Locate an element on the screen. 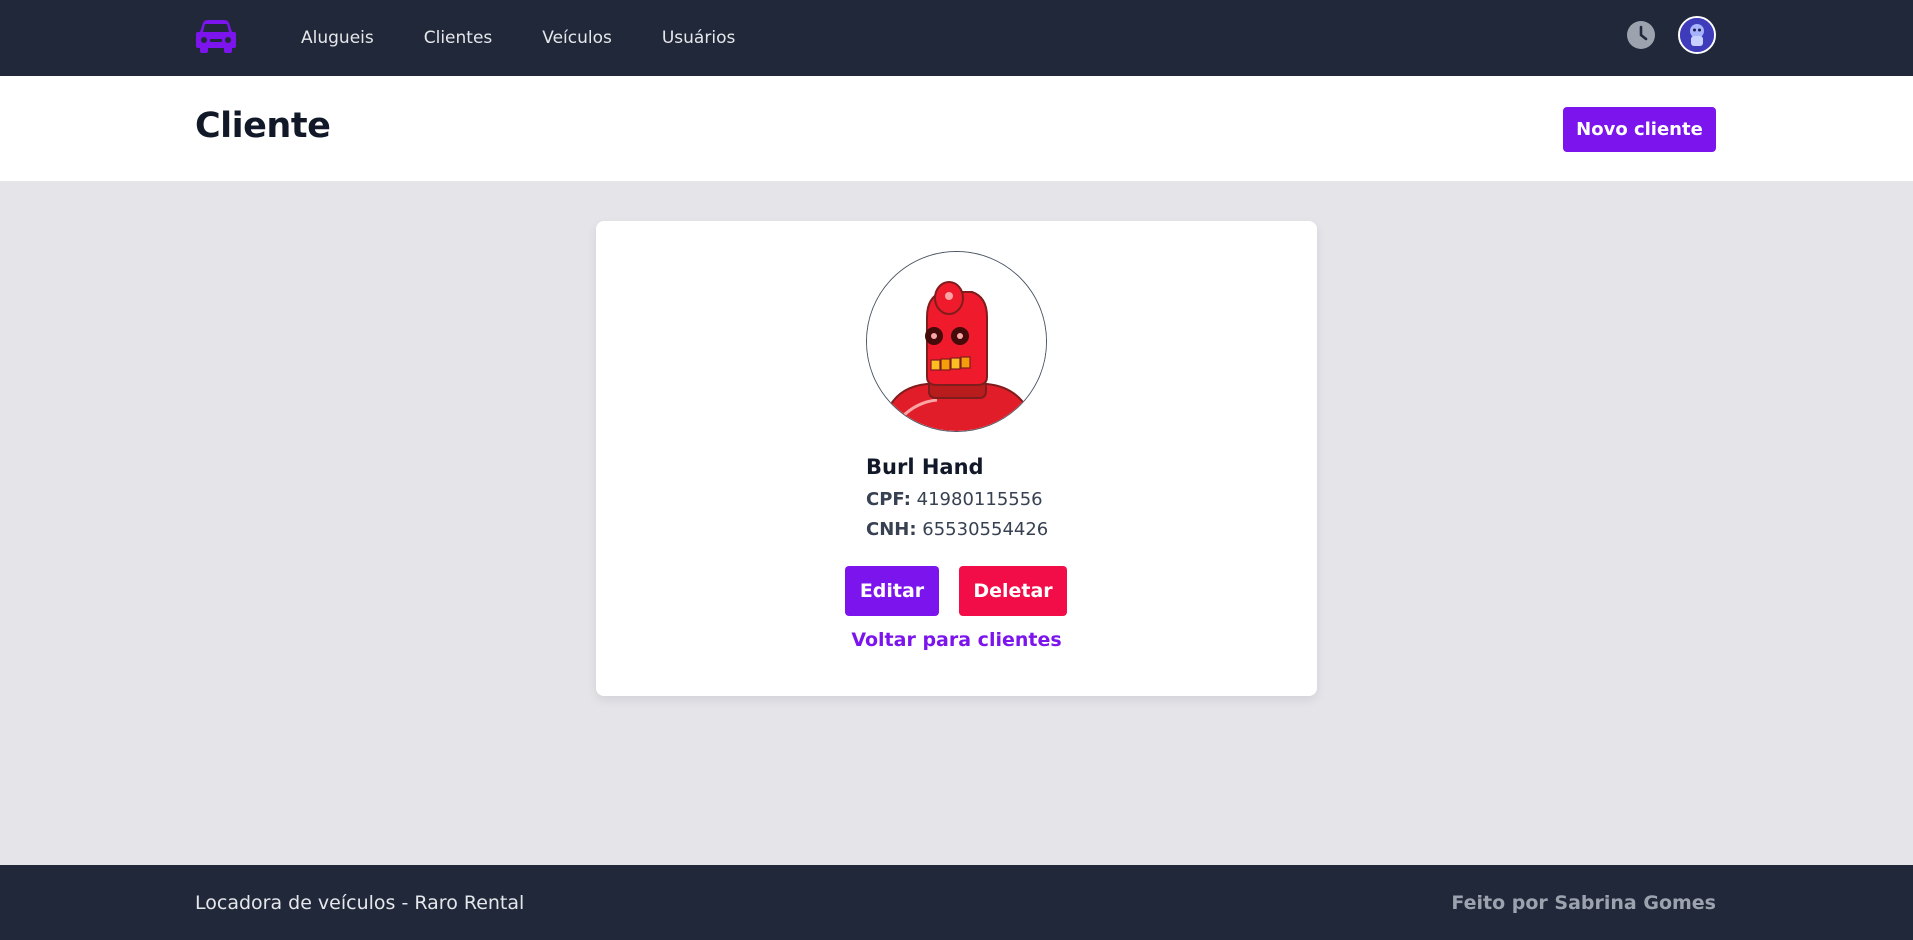  car-icon is located at coordinates (216, 36).